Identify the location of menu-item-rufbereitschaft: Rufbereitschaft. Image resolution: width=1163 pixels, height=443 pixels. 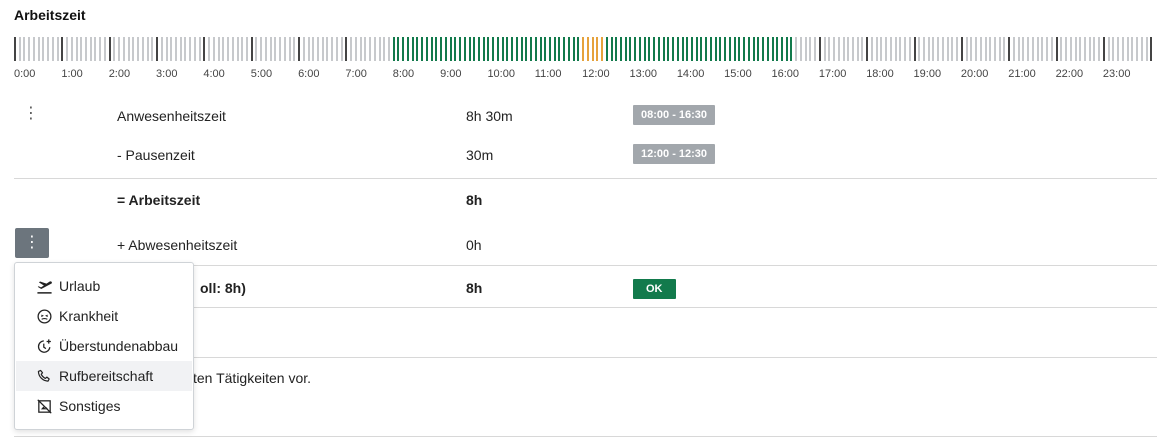
(104, 376).